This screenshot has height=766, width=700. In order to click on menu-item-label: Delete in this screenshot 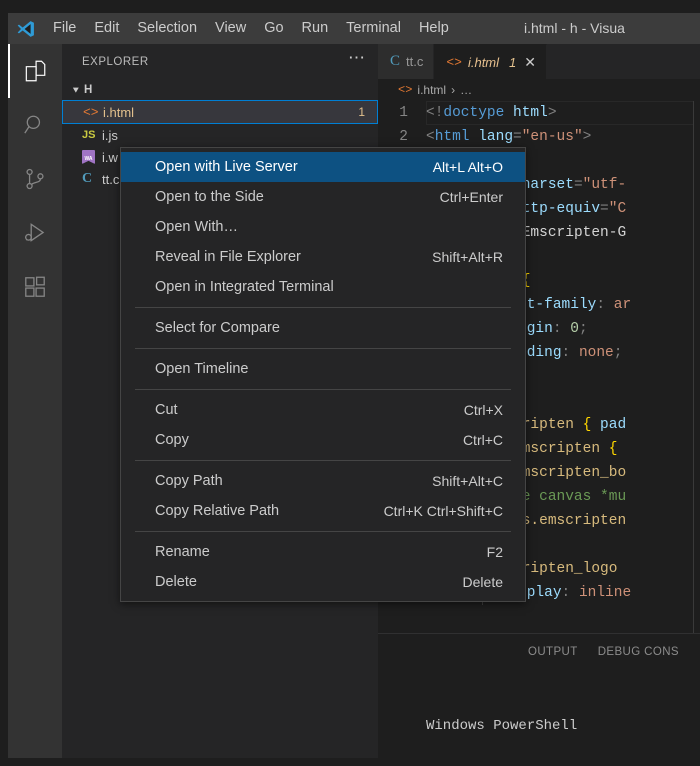, I will do `click(176, 582)`.